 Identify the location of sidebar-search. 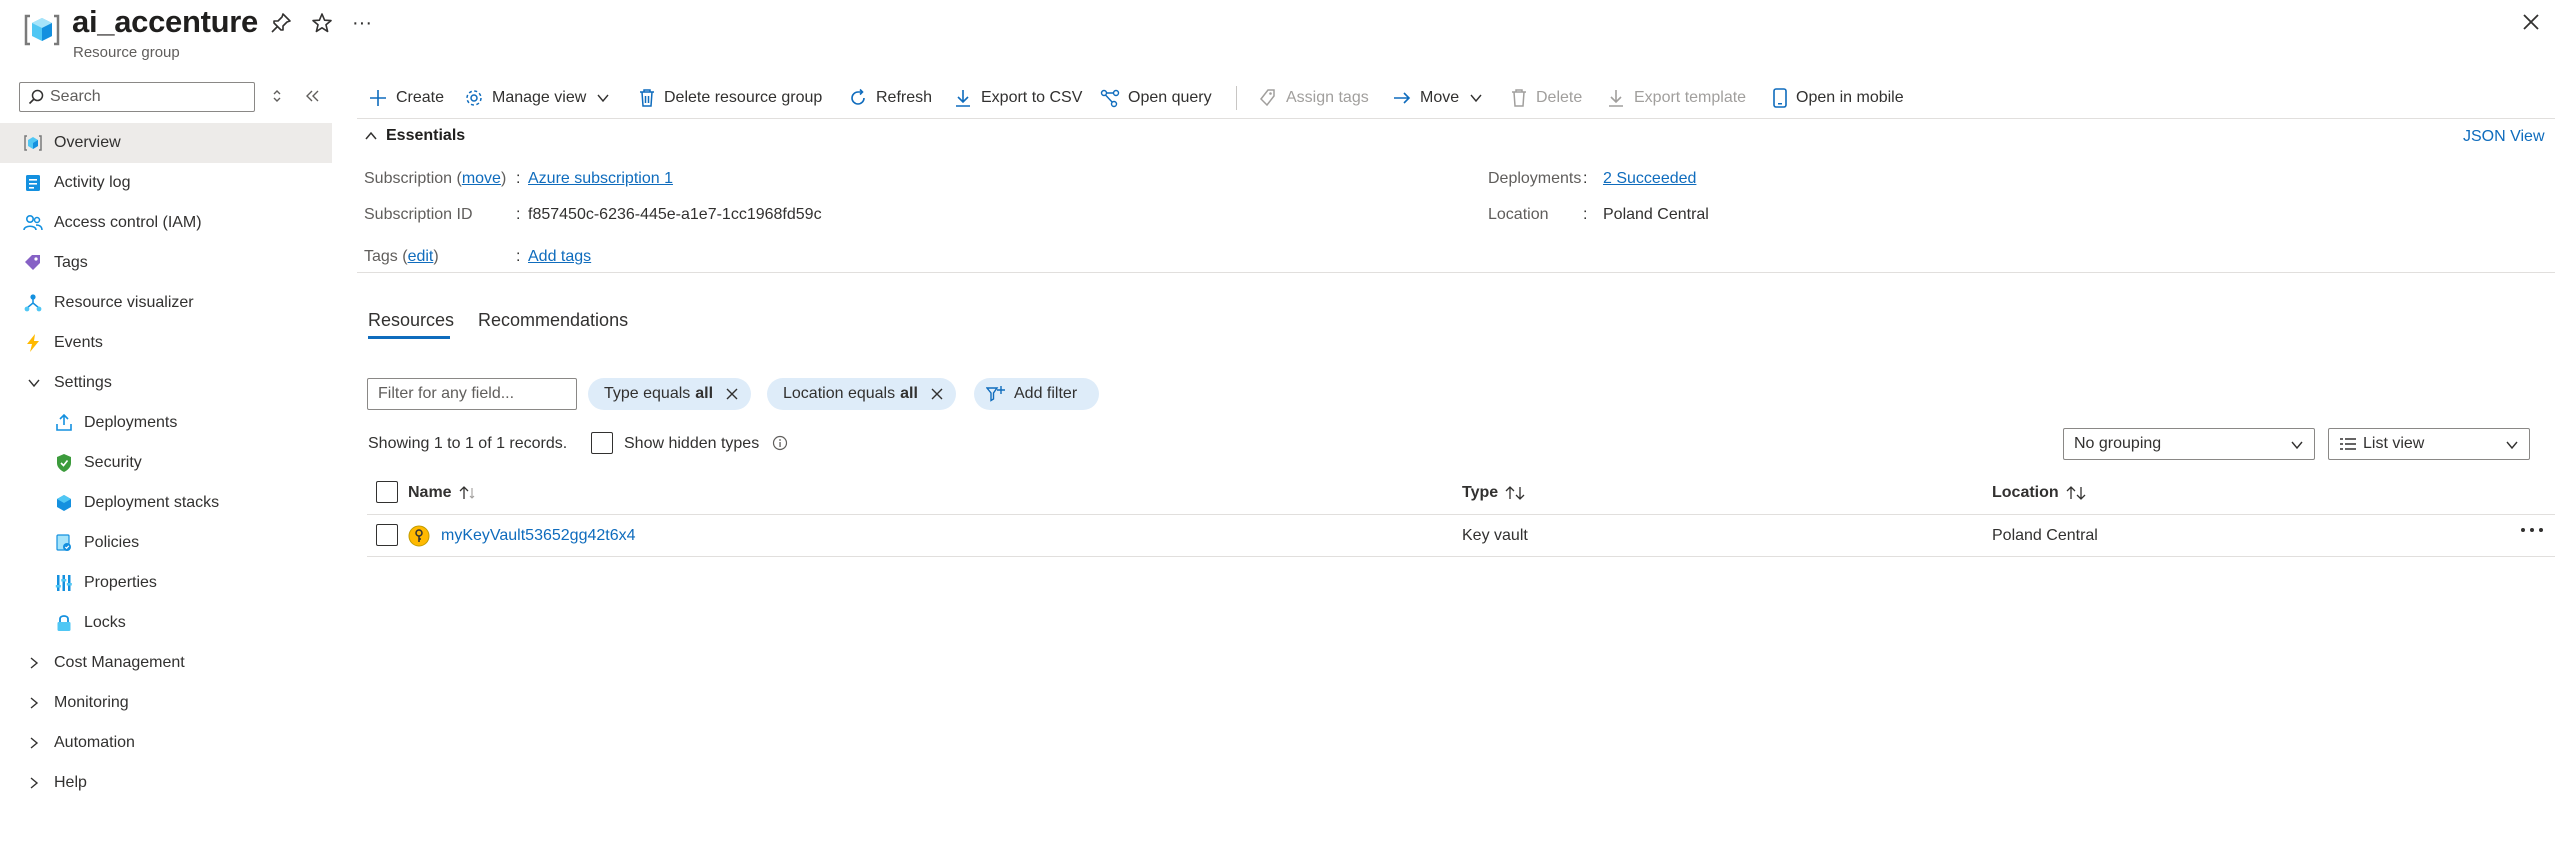
(137, 97).